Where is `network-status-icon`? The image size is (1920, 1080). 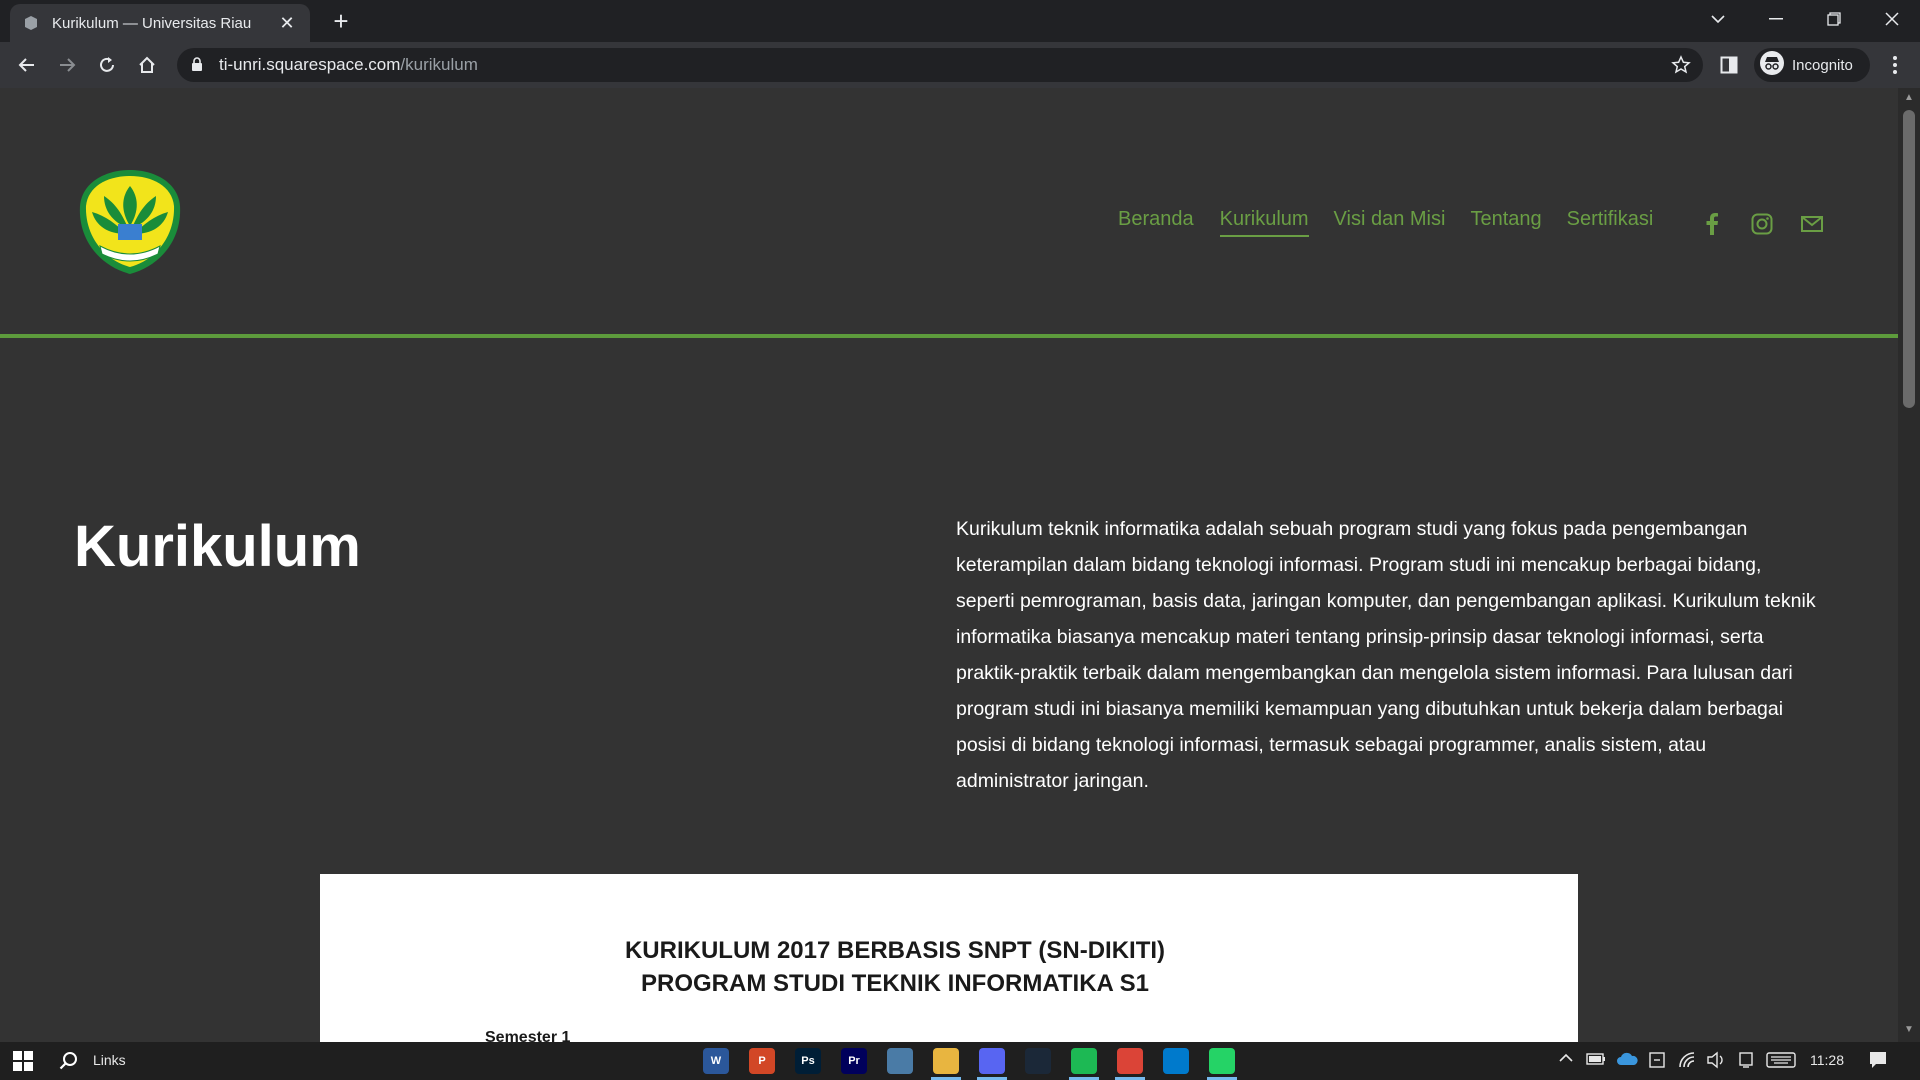
network-status-icon is located at coordinates (1657, 1061).